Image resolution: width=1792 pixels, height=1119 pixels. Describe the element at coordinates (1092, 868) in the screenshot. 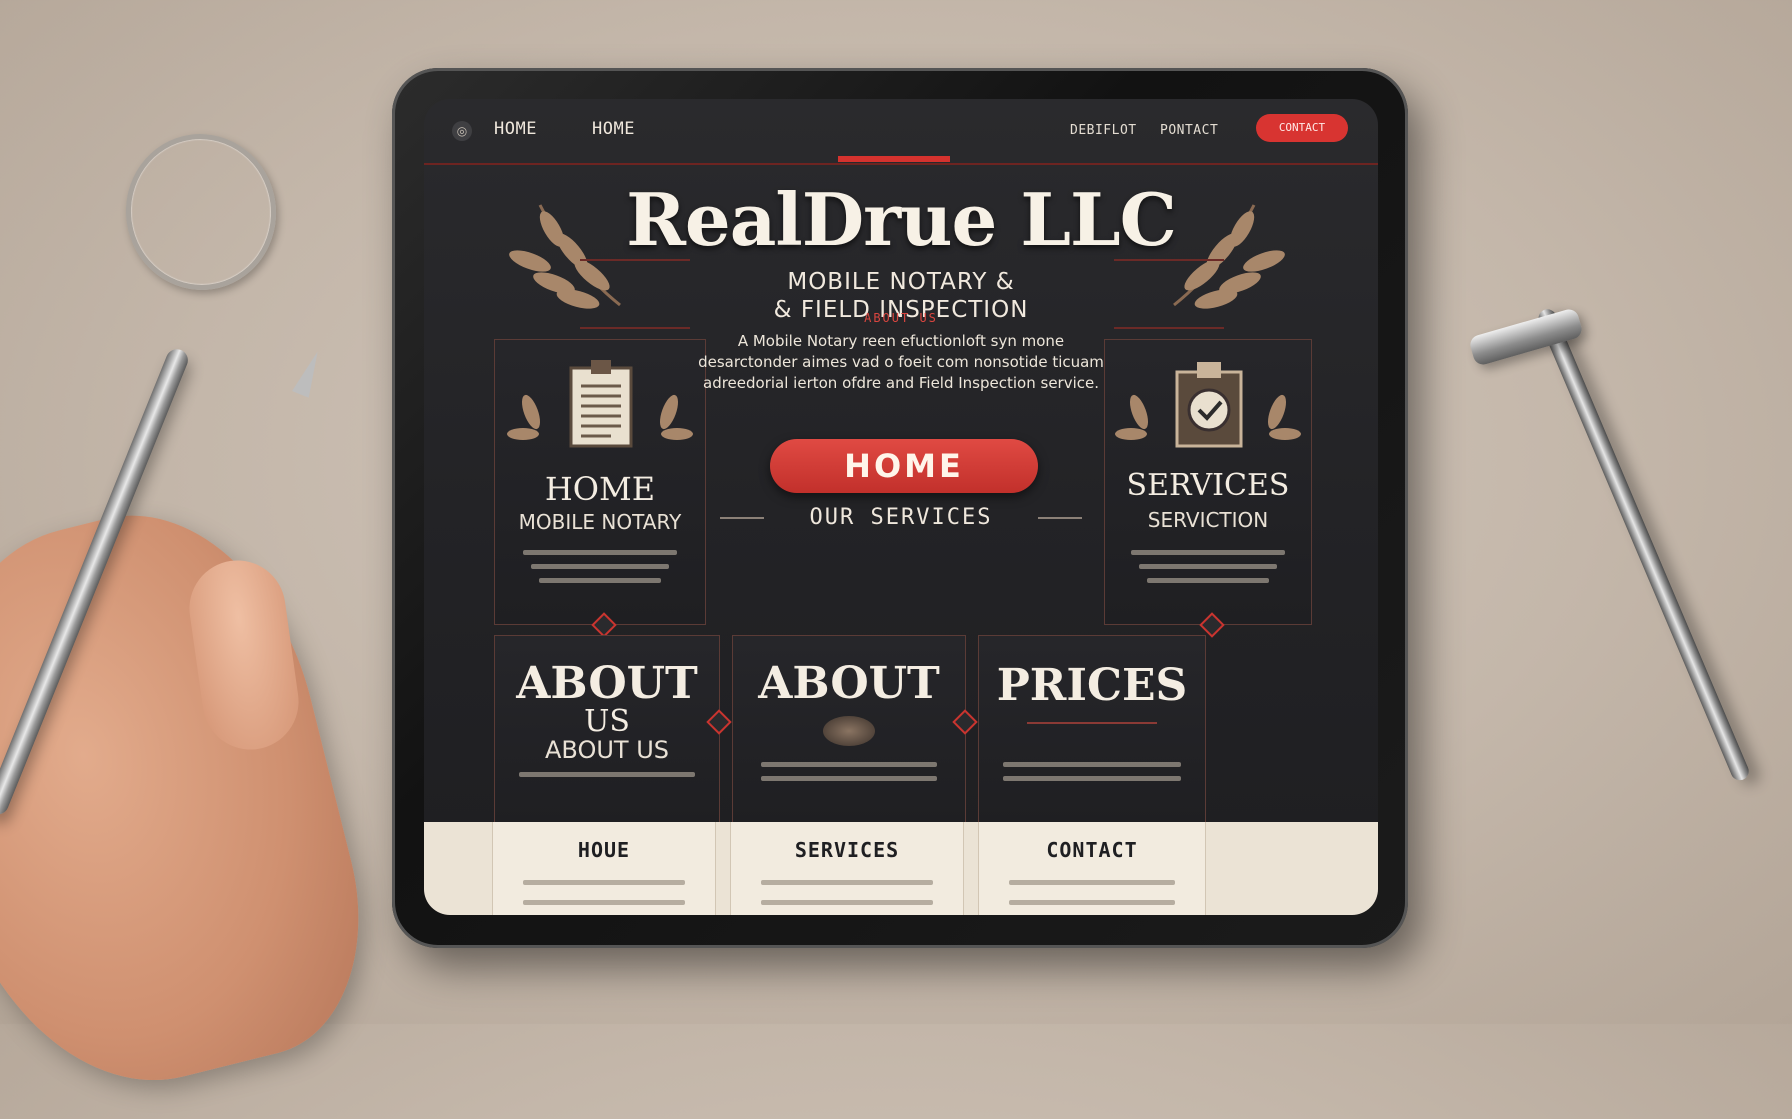

I see `footer-col-contact: CONTACT` at that location.